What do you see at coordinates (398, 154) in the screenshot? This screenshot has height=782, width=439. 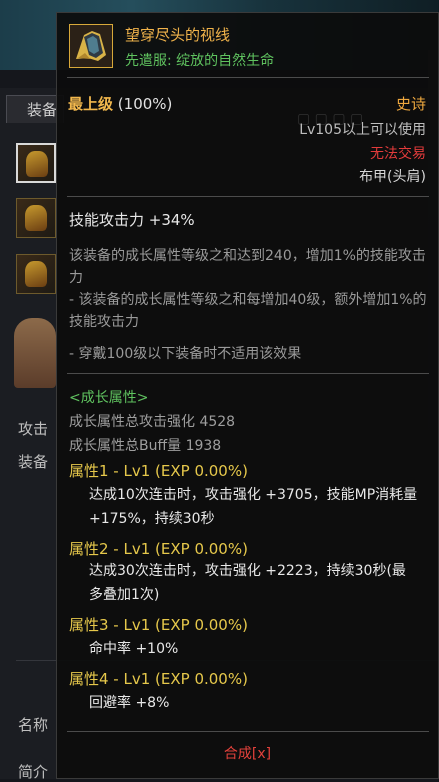 I see `trade-status: 无法交易` at bounding box center [398, 154].